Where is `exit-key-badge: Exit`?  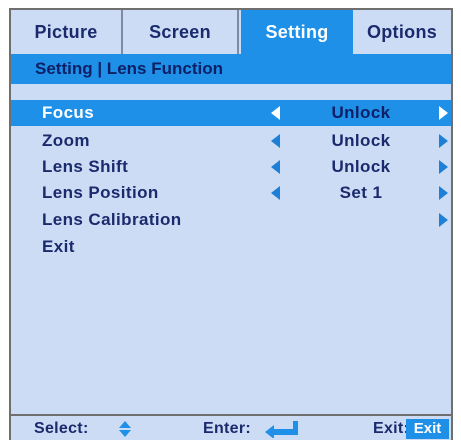
exit-key-badge: Exit is located at coordinates (427, 429).